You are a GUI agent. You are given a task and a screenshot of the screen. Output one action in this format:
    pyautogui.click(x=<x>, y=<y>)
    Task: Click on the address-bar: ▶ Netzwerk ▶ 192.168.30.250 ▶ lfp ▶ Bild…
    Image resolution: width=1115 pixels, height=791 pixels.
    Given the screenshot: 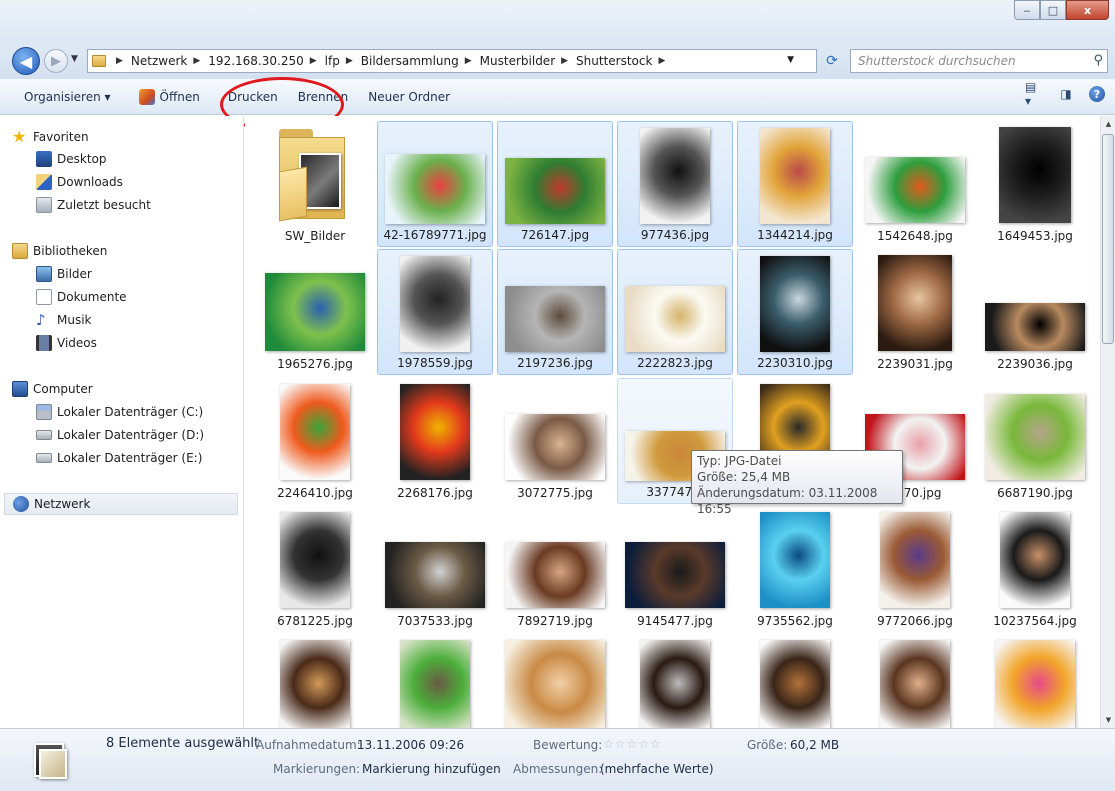 What is the action you would take?
    pyautogui.click(x=452, y=61)
    